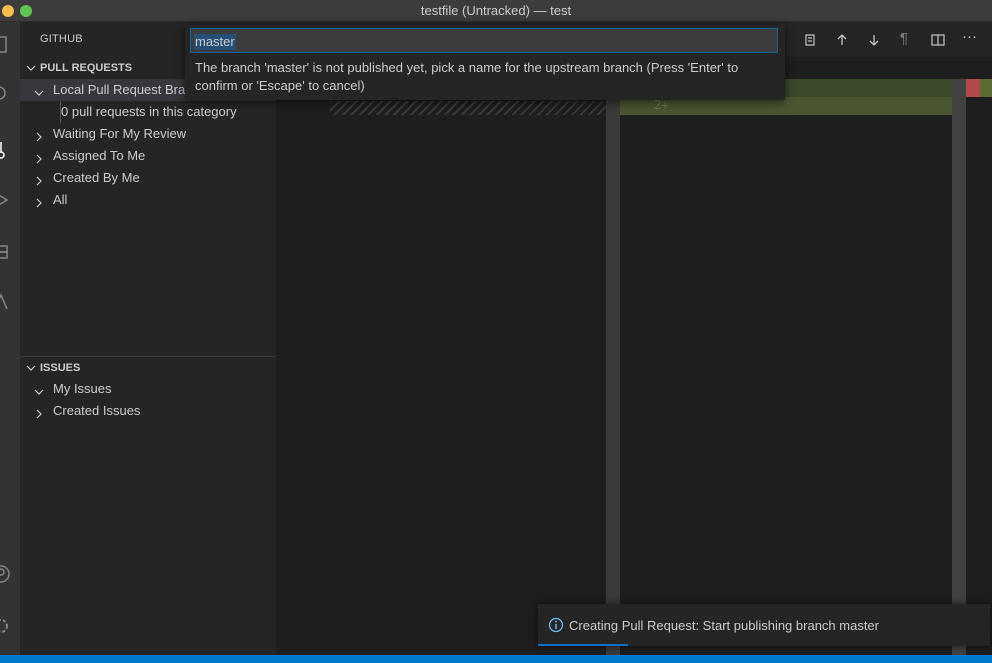  What do you see at coordinates (5, 626) in the screenshot?
I see `gear-icon` at bounding box center [5, 626].